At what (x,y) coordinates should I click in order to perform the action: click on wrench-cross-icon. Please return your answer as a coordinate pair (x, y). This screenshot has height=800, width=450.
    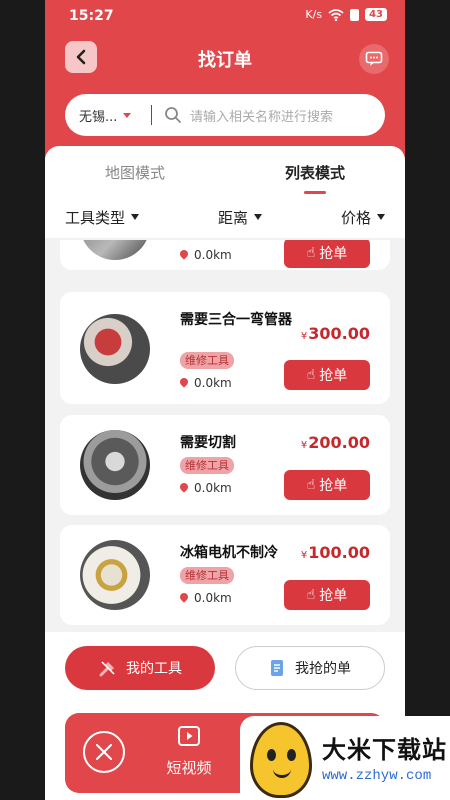
    Looking at the image, I should click on (104, 752).